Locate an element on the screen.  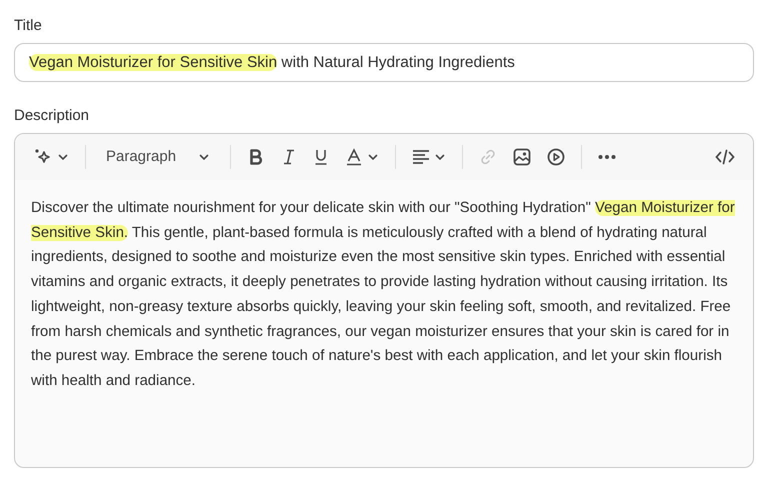
sparkle-icon is located at coordinates (43, 157).